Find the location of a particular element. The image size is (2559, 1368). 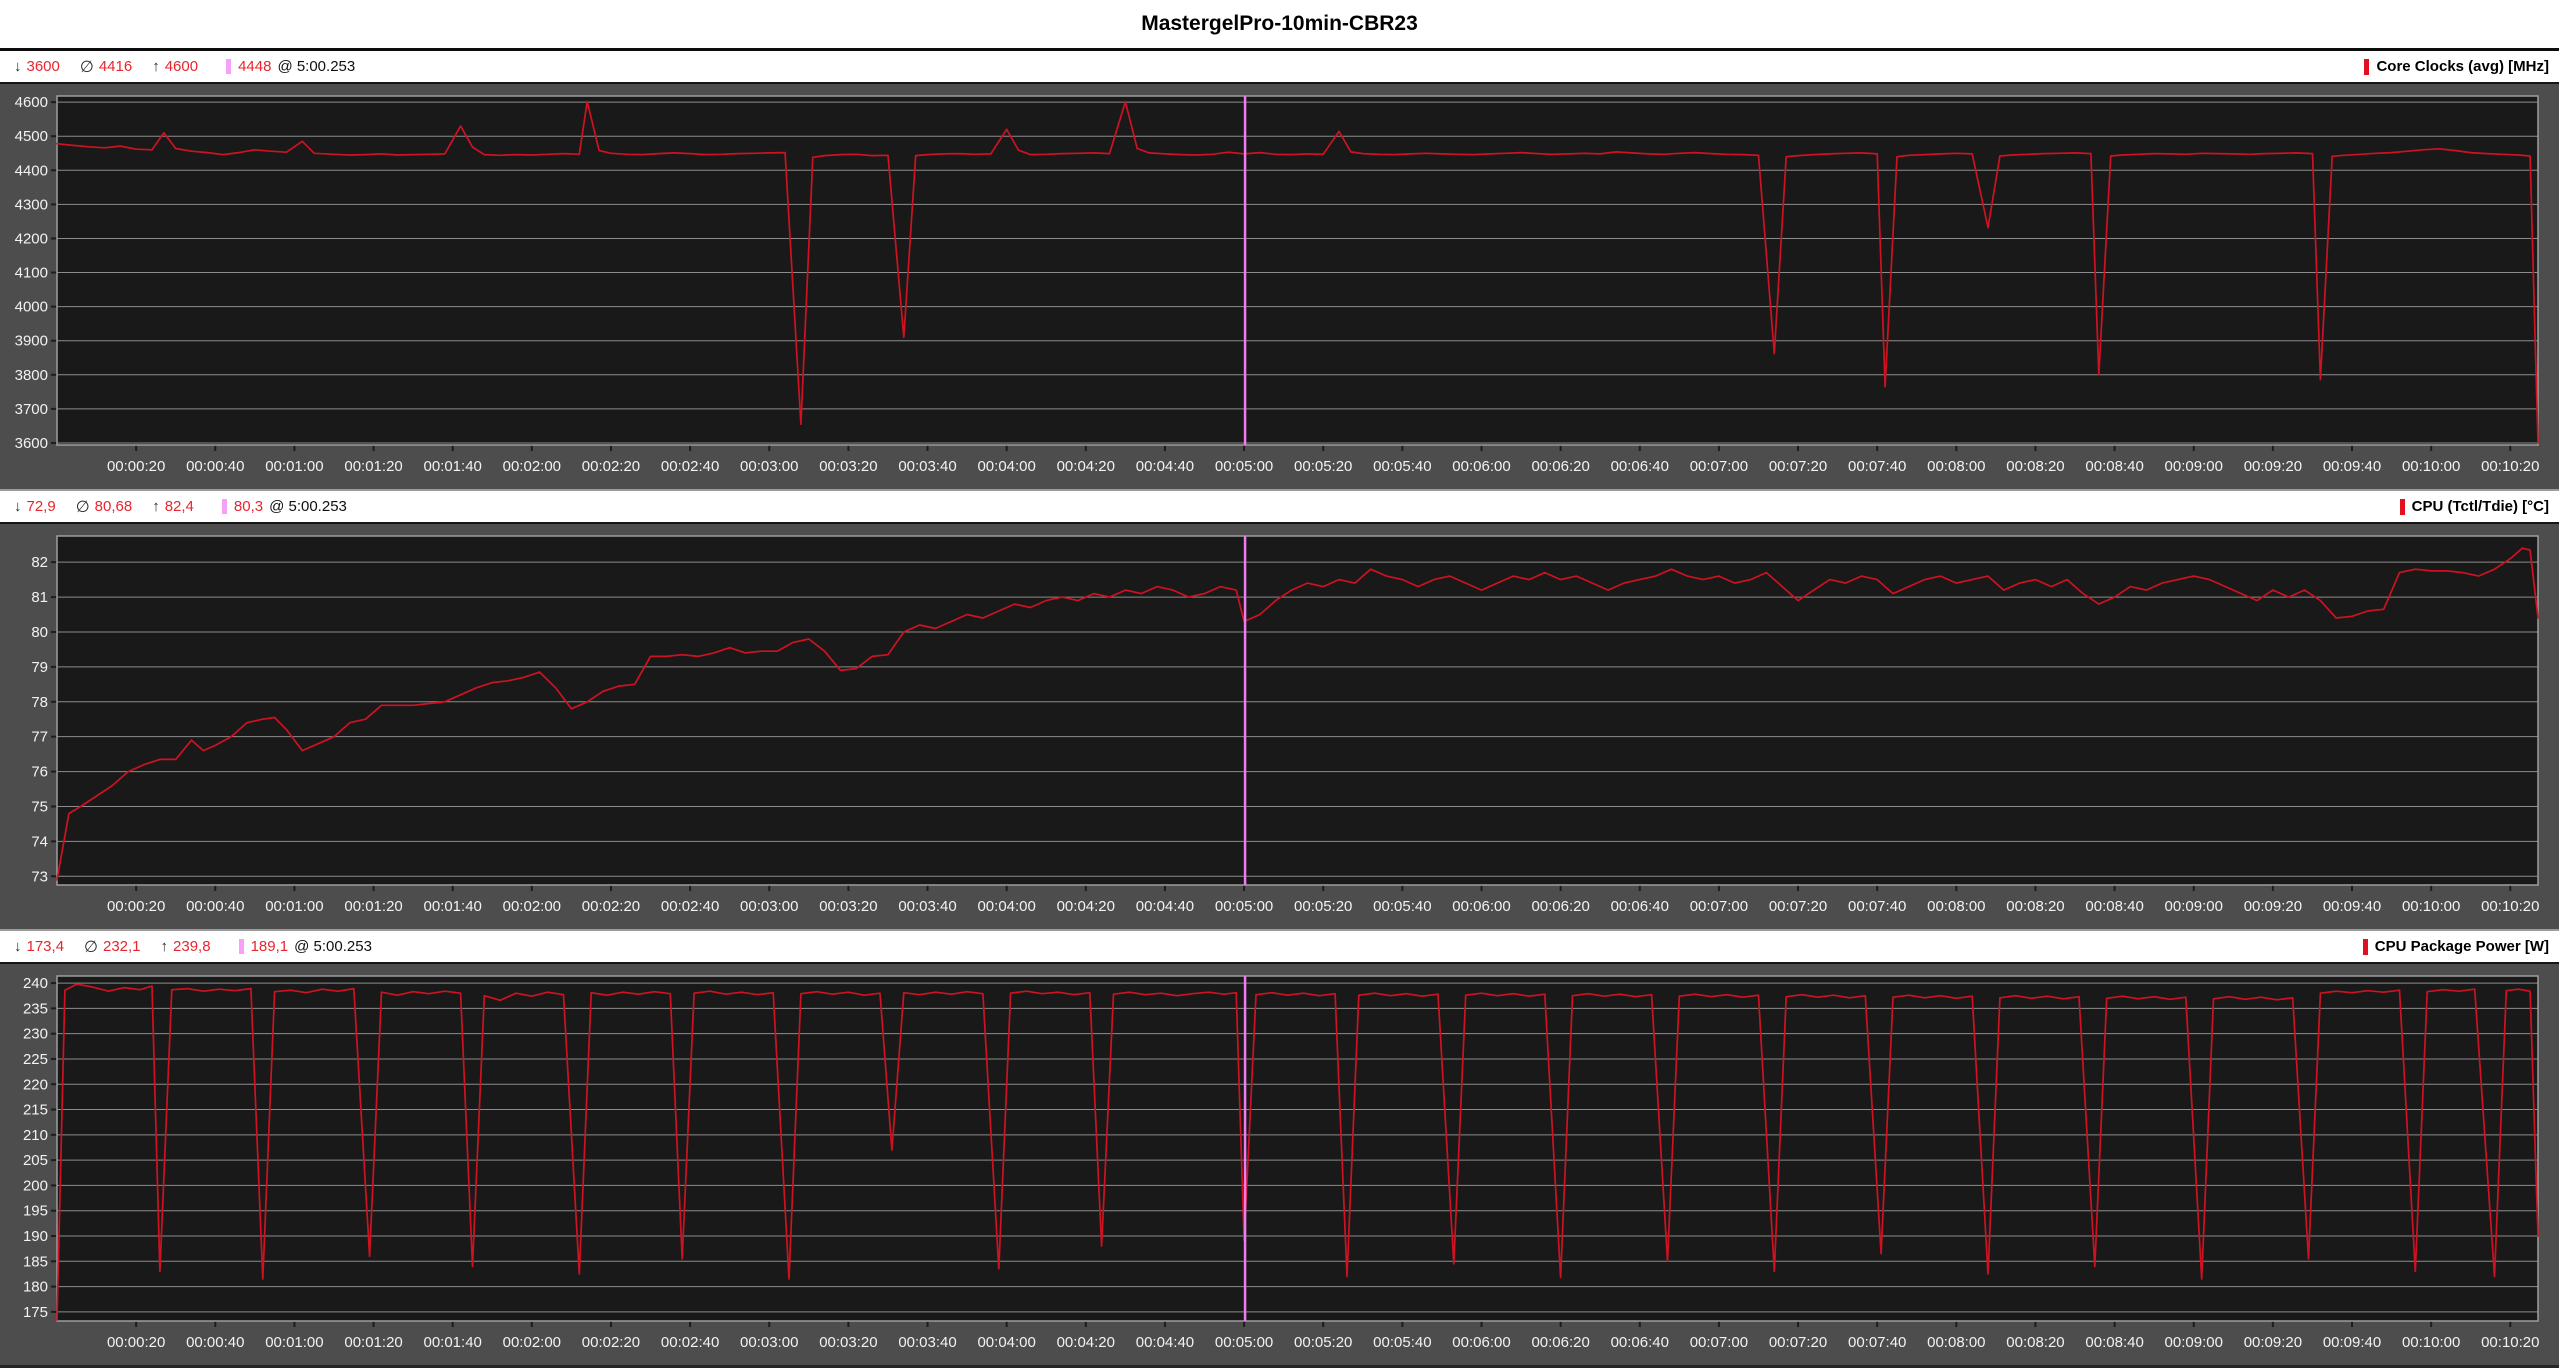

y-tick-label: 3800 is located at coordinates (31, 375).